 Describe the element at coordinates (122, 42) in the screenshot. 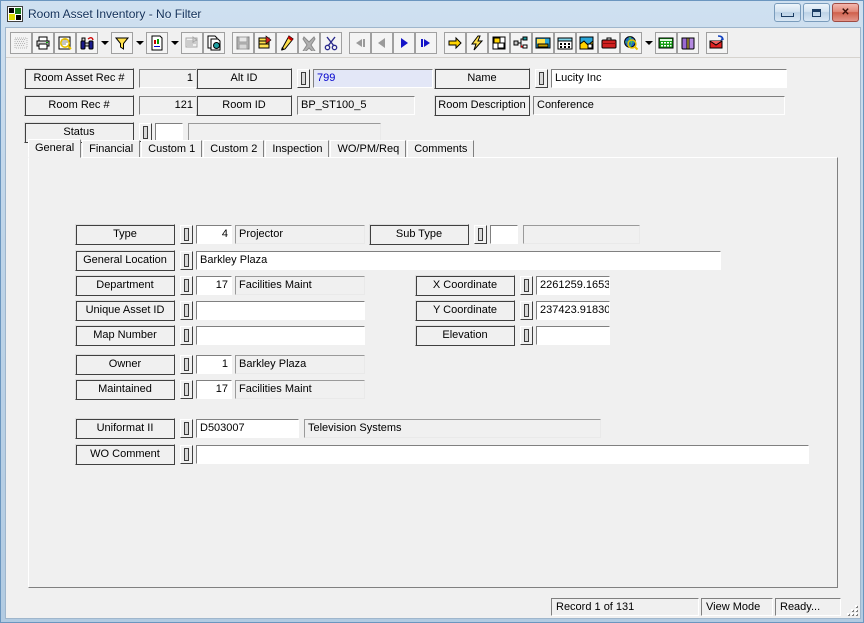

I see `filter-button` at that location.